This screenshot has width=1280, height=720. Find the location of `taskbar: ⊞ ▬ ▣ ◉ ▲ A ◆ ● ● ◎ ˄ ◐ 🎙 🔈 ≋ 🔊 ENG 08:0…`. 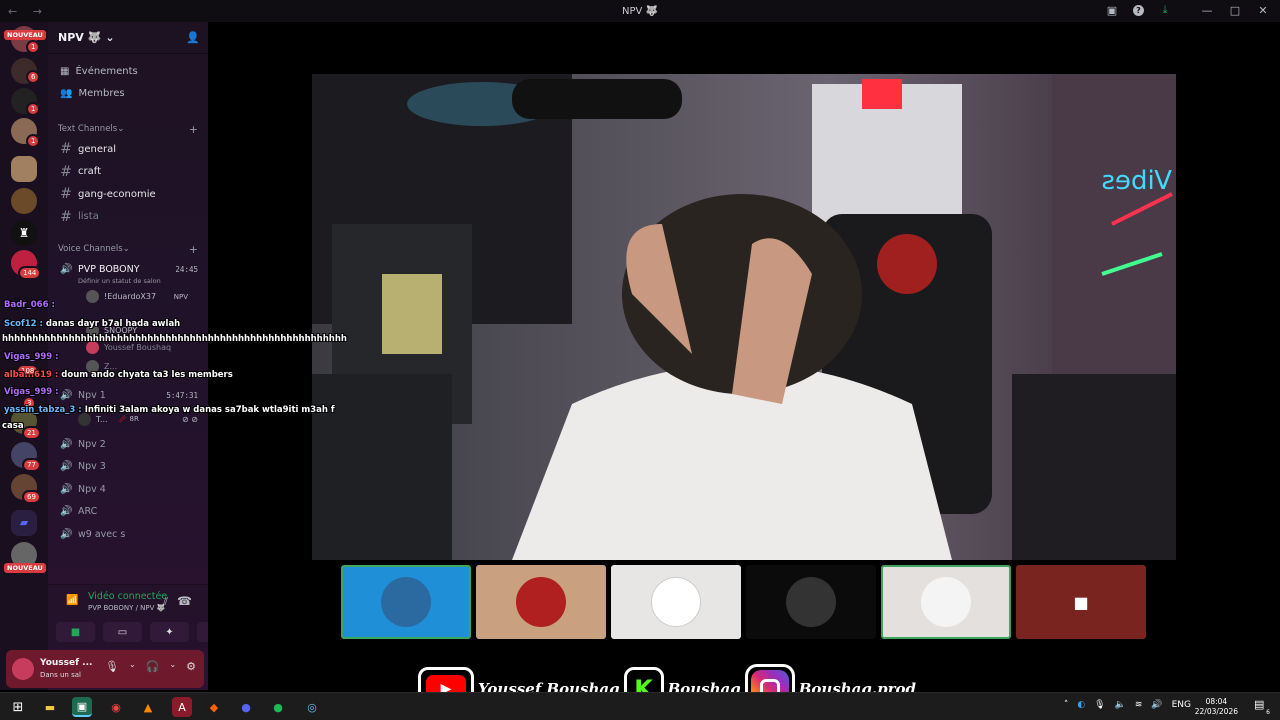

taskbar: ⊞ ▬ ▣ ◉ ▲ A ◆ ● ● ◎ ˄ ◐ 🎙 🔈 ≋ 🔊 ENG 08:0… is located at coordinates (640, 706).